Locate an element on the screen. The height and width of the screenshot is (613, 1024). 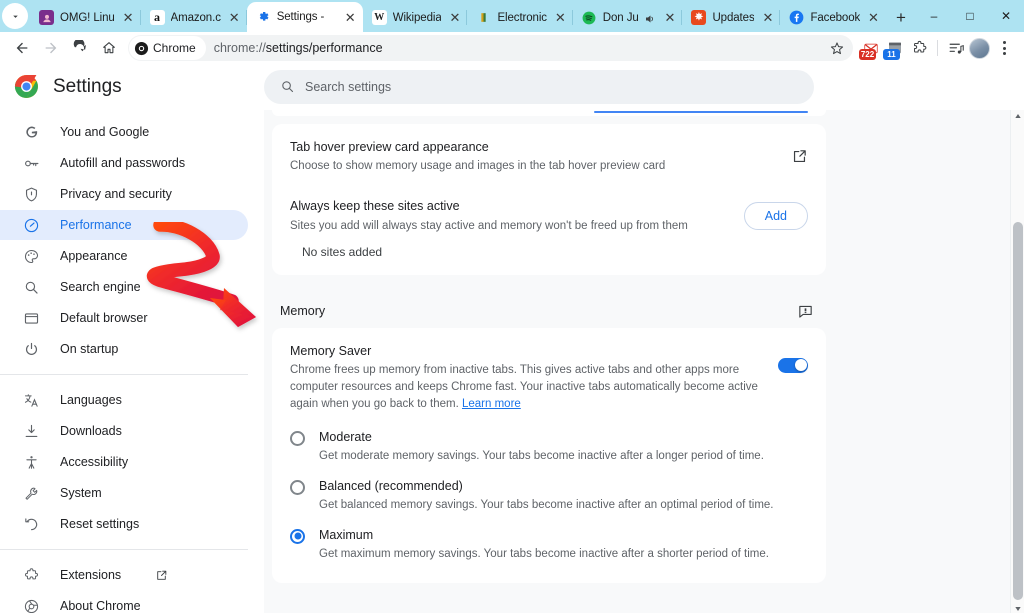
new-tab-button: + is located at coordinates (901, 17).